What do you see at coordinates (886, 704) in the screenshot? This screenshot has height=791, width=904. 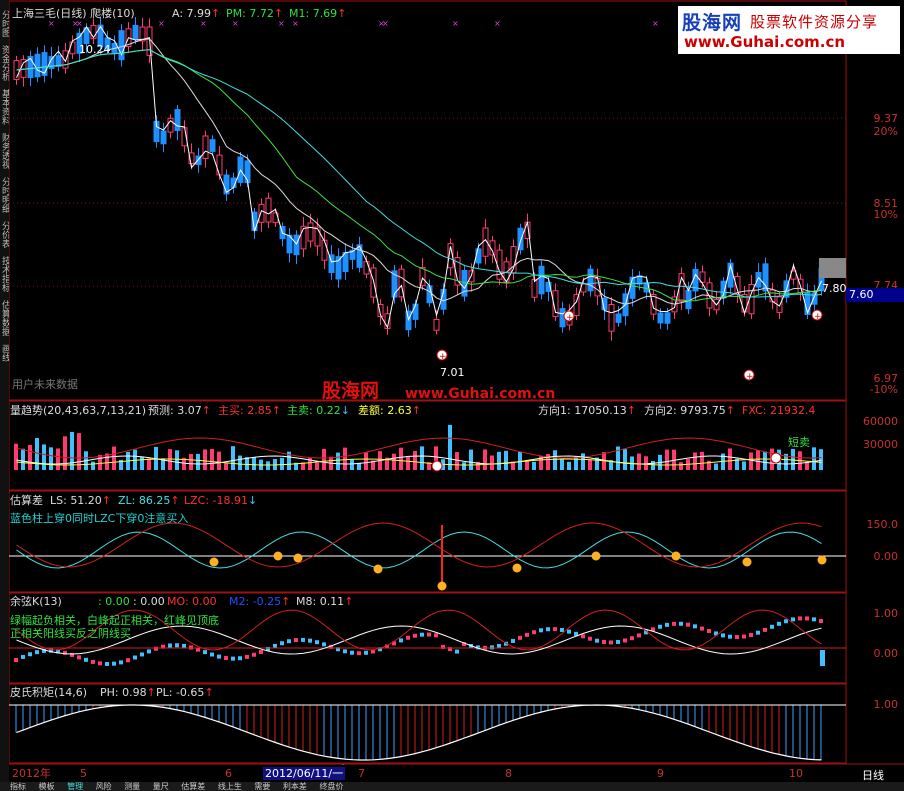 I see `moment-scale-1: 1.00` at bounding box center [886, 704].